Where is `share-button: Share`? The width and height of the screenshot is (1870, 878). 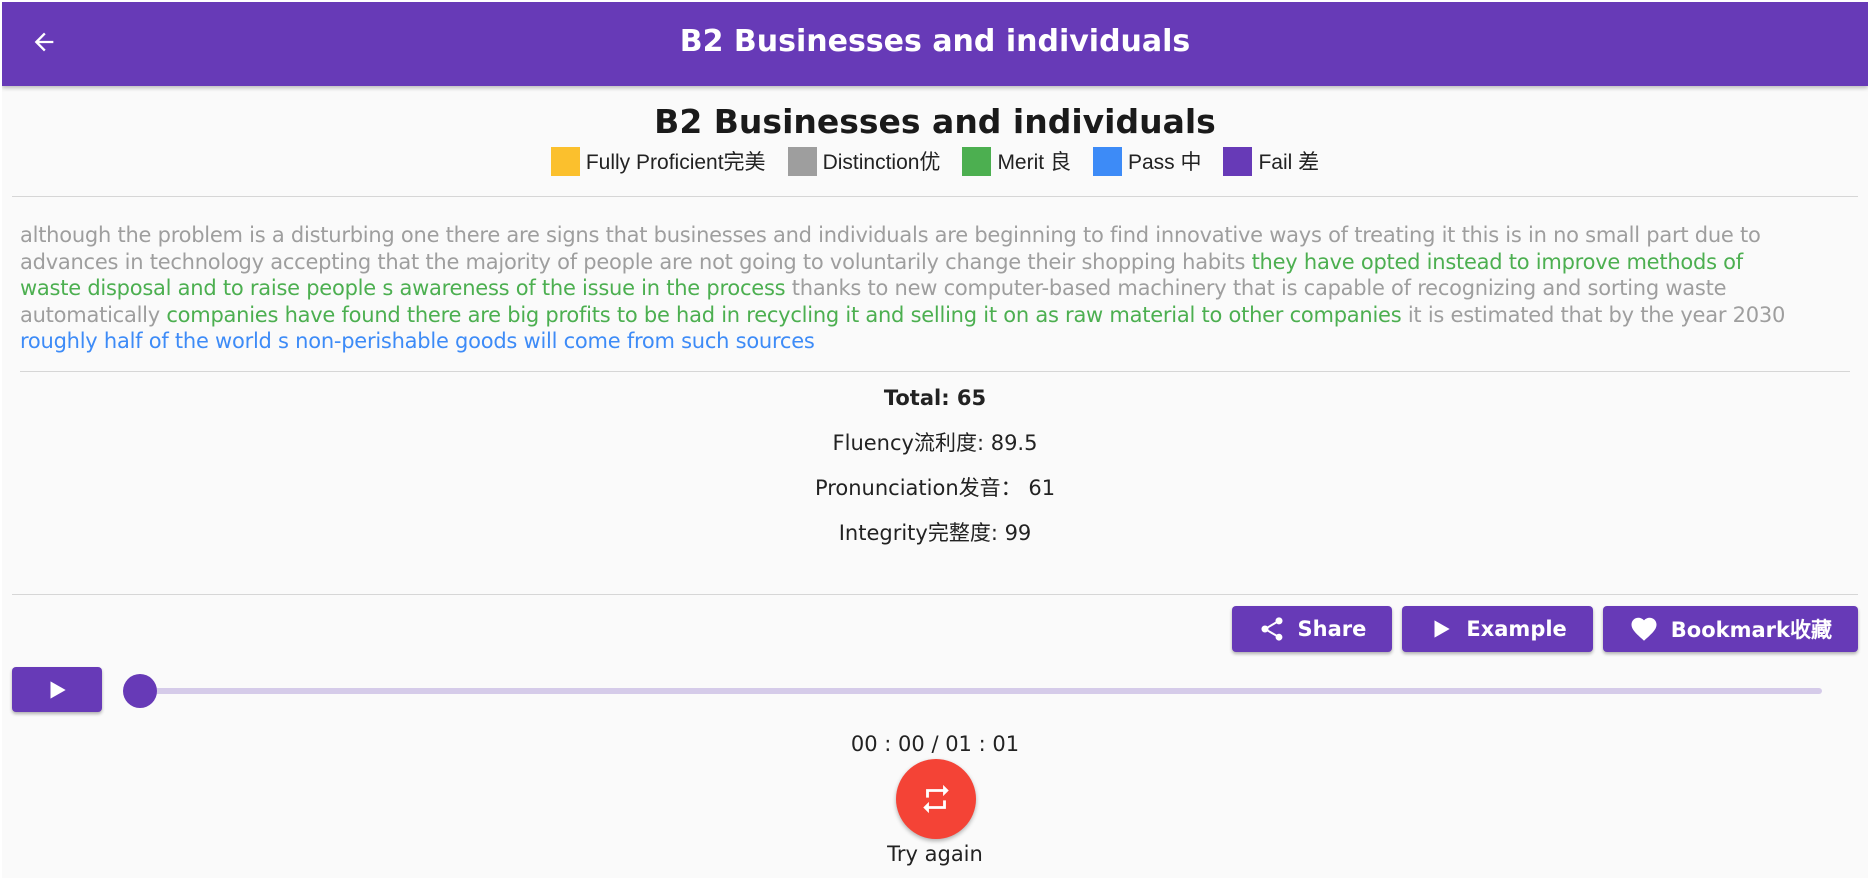
share-button: Share is located at coordinates (1312, 629).